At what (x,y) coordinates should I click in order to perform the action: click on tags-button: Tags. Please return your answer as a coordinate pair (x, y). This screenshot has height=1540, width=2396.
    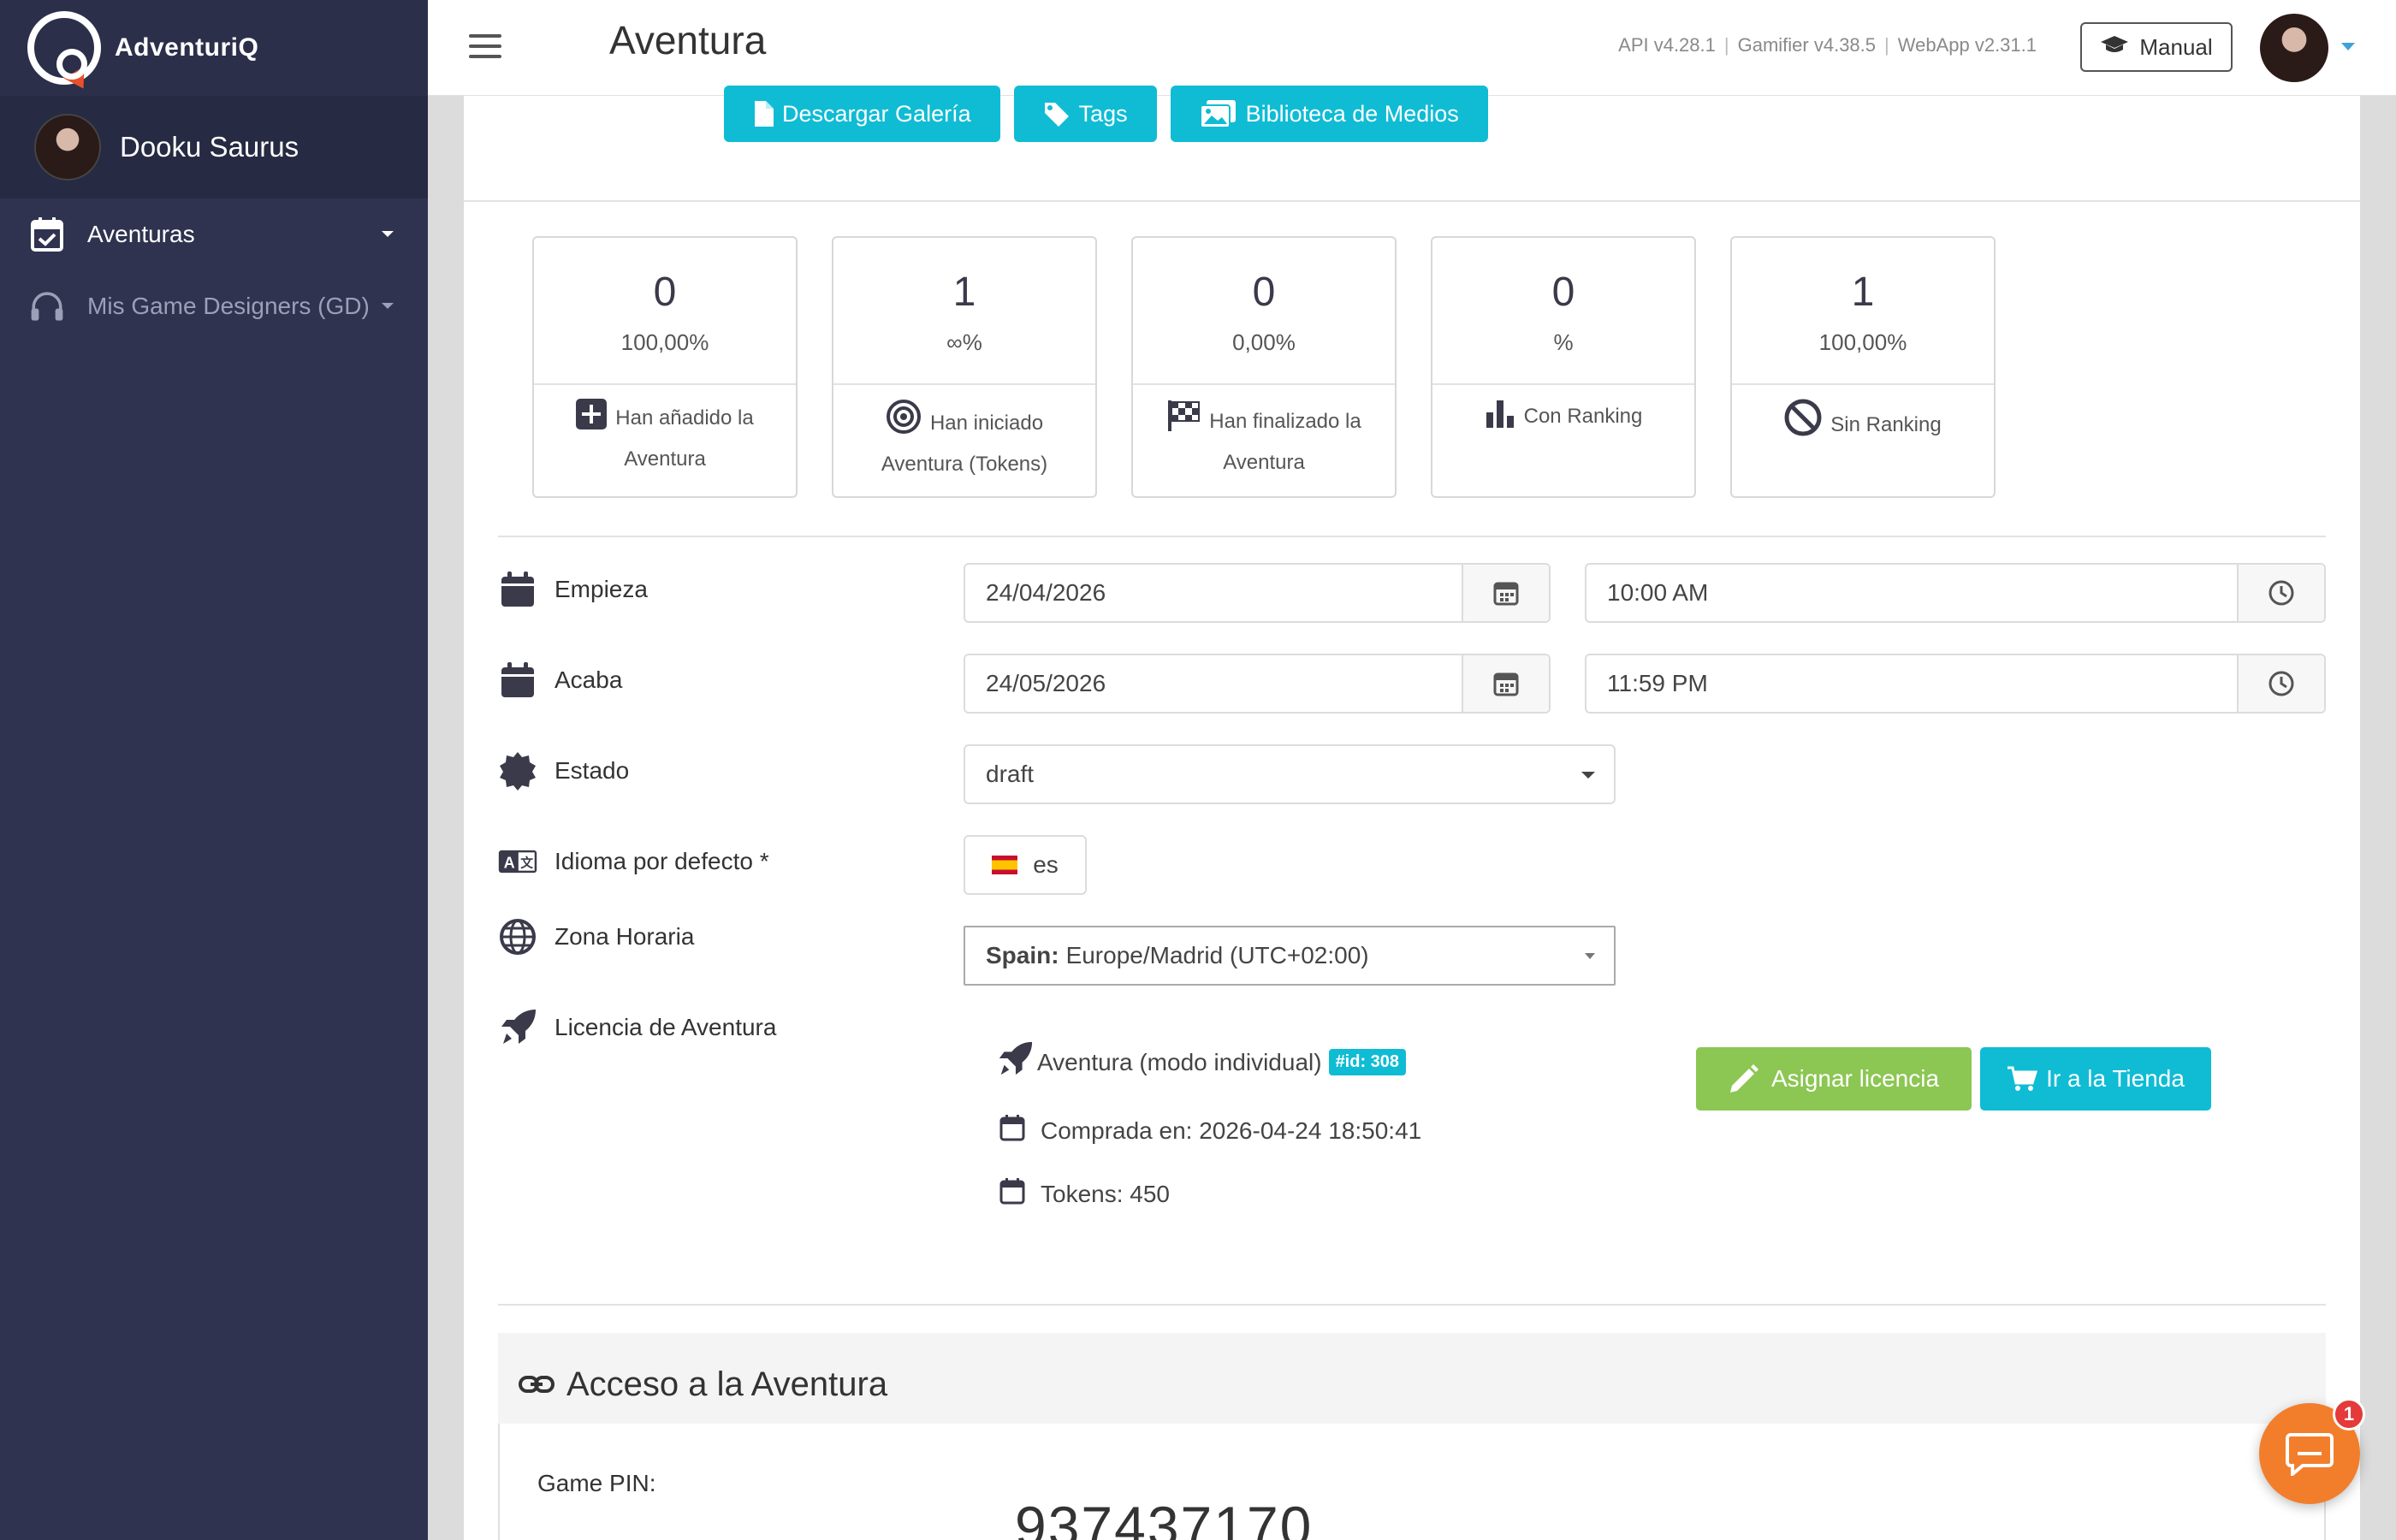
    Looking at the image, I should click on (1085, 114).